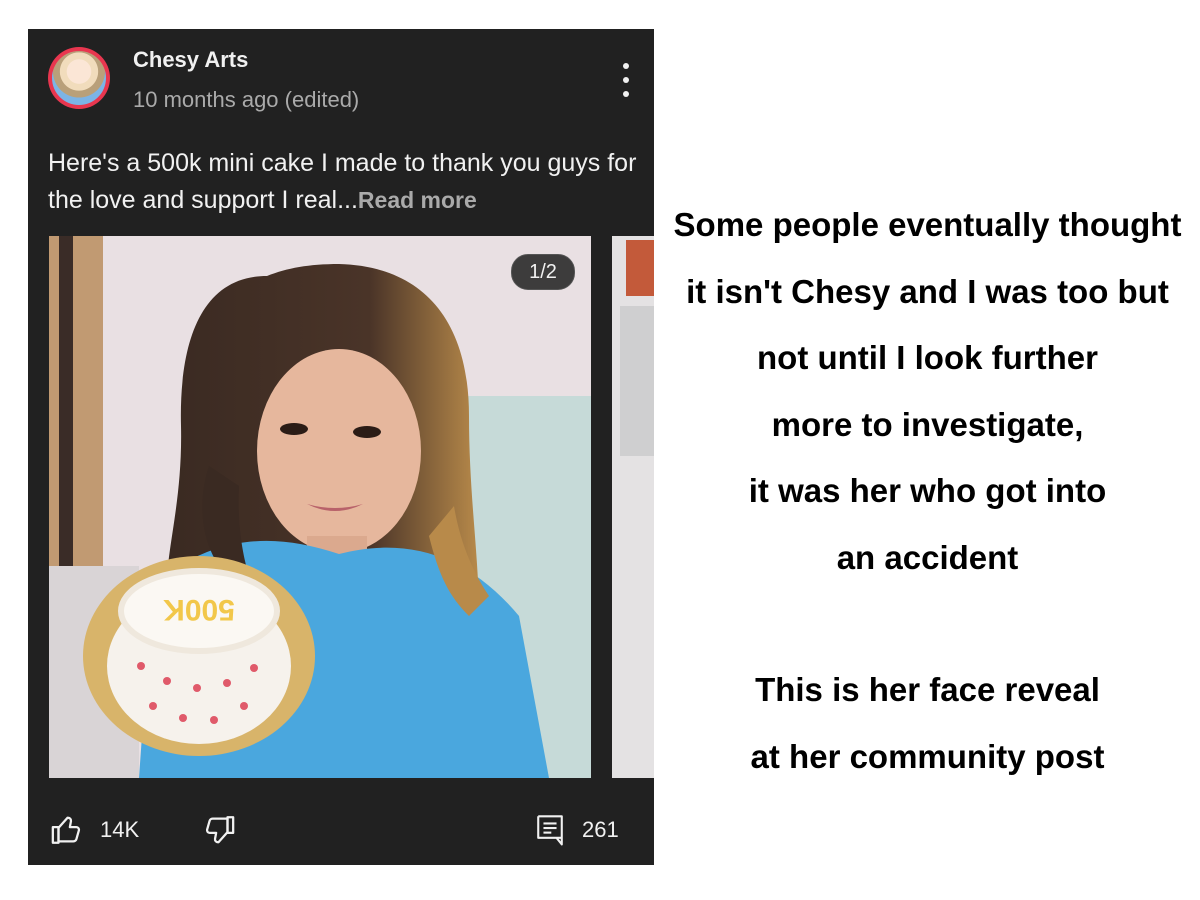  I want to click on comment-count: 261, so click(600, 829).